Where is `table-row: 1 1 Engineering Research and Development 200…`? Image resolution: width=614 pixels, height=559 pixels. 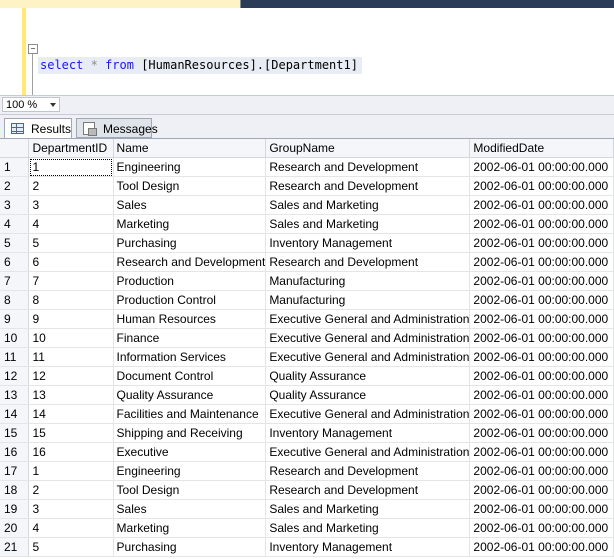
table-row: 1 1 Engineering Research and Development 200… is located at coordinates (307, 167).